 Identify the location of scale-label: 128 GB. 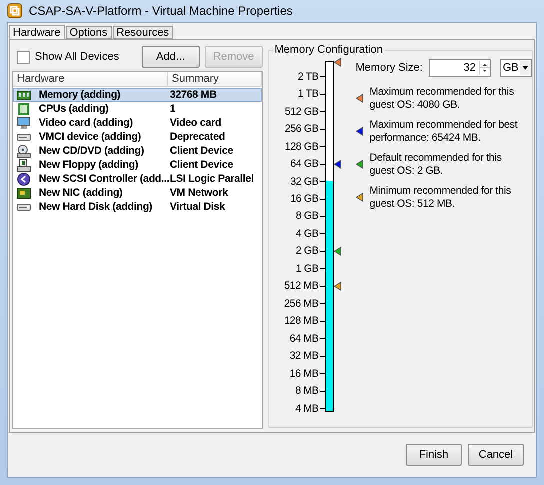
(301, 146).